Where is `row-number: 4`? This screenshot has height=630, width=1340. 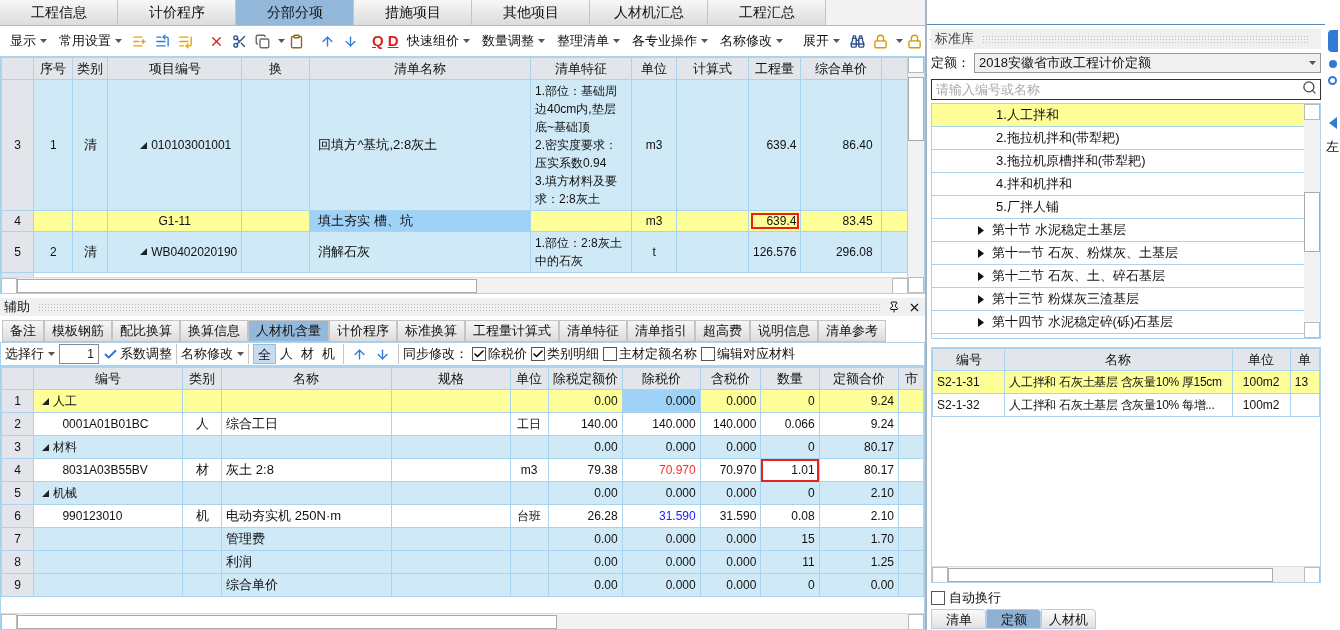 row-number: 4 is located at coordinates (17, 220).